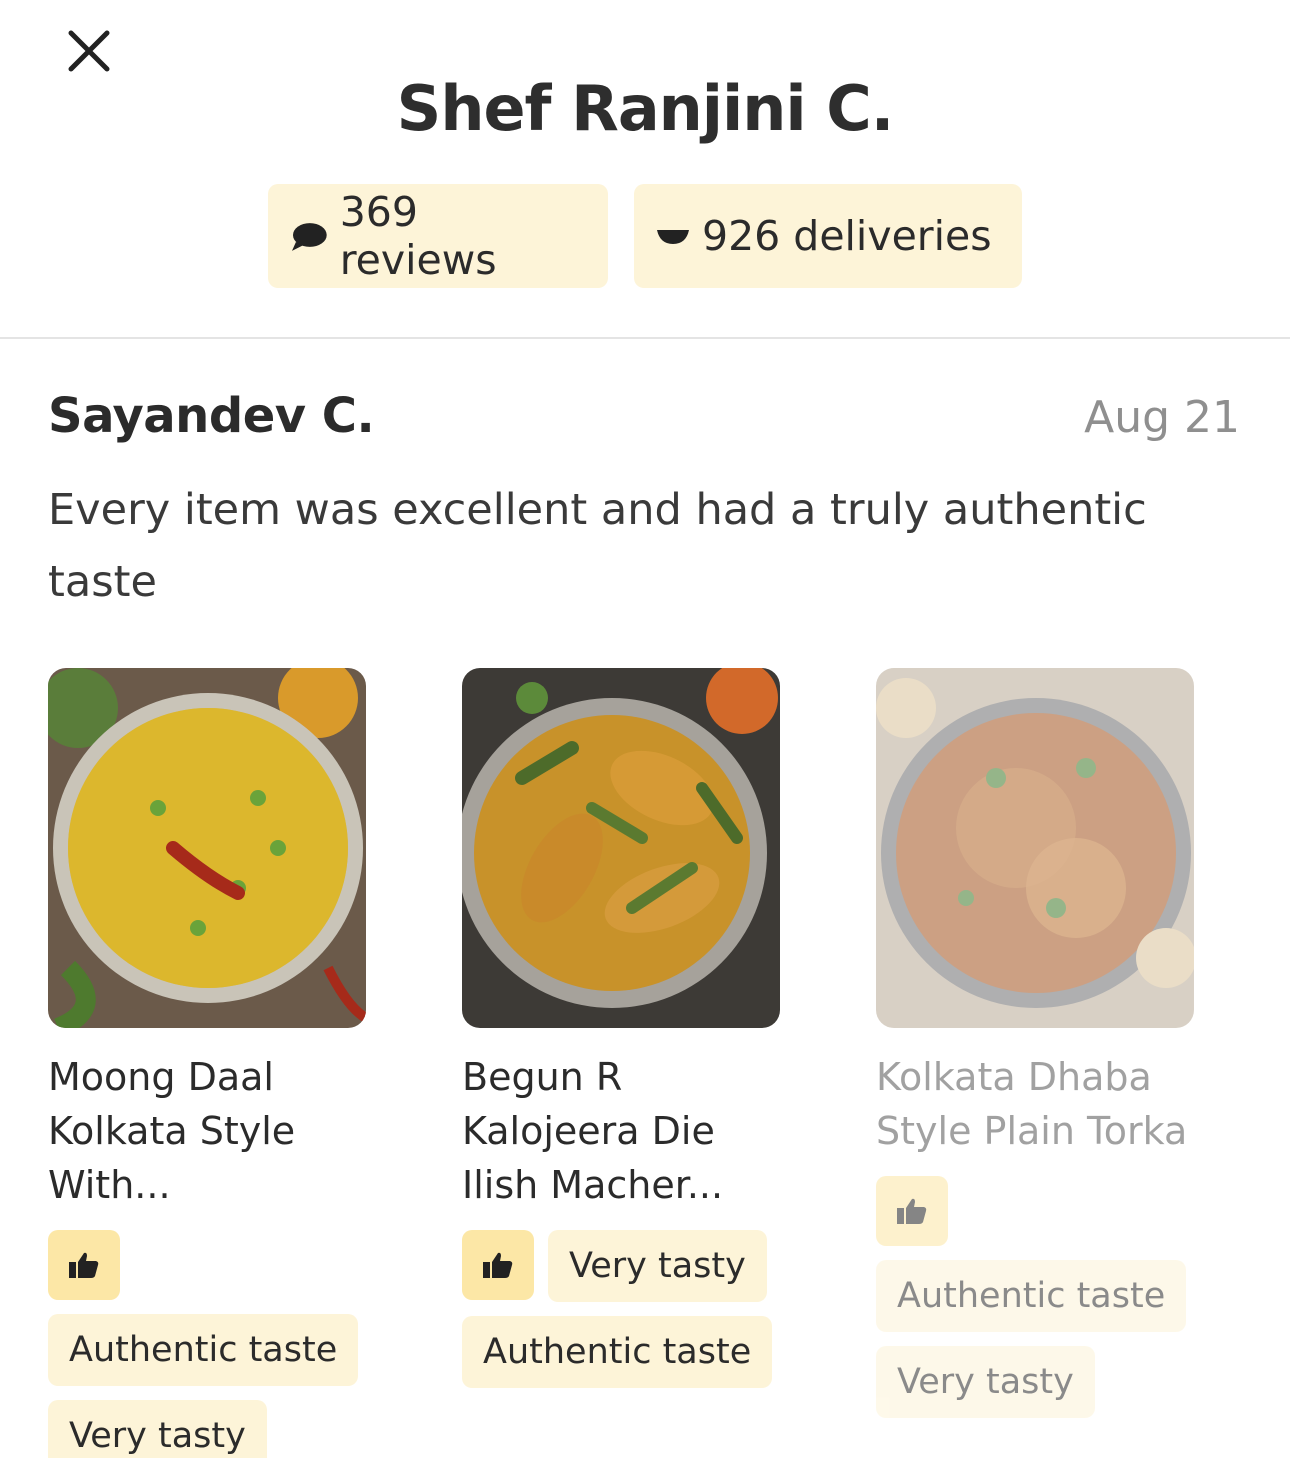  I want to click on page-title: Shef Ranjini C., so click(645, 108).